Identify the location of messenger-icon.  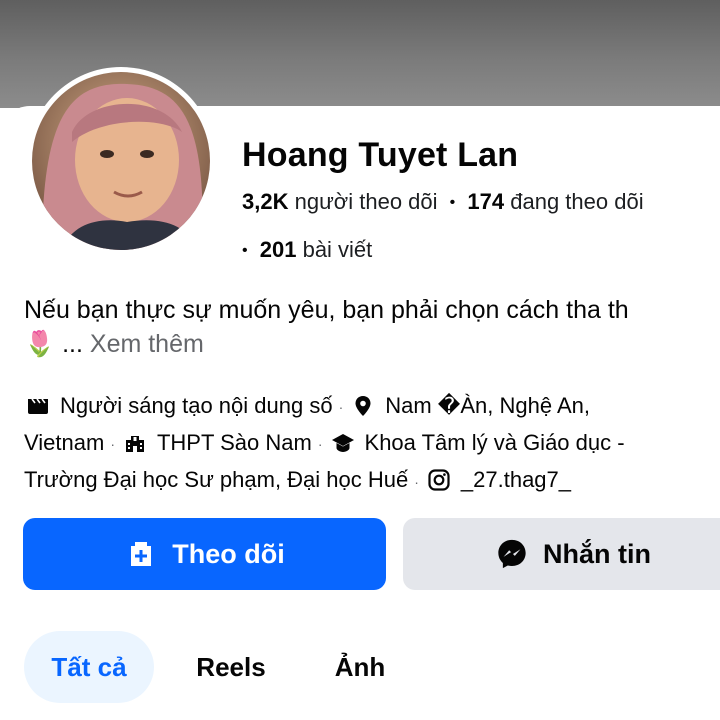
(512, 554).